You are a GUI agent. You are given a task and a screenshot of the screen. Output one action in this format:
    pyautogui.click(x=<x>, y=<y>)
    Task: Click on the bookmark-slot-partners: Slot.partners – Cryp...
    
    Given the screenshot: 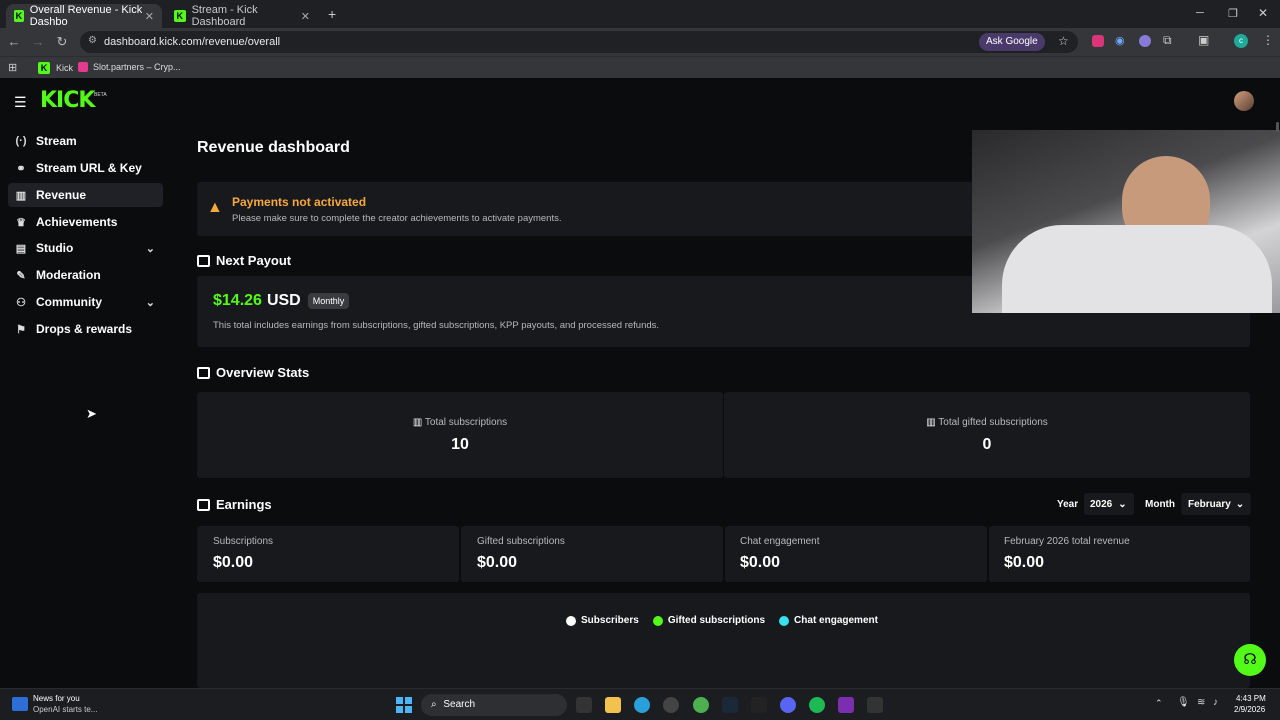 What is the action you would take?
    pyautogui.click(x=129, y=67)
    